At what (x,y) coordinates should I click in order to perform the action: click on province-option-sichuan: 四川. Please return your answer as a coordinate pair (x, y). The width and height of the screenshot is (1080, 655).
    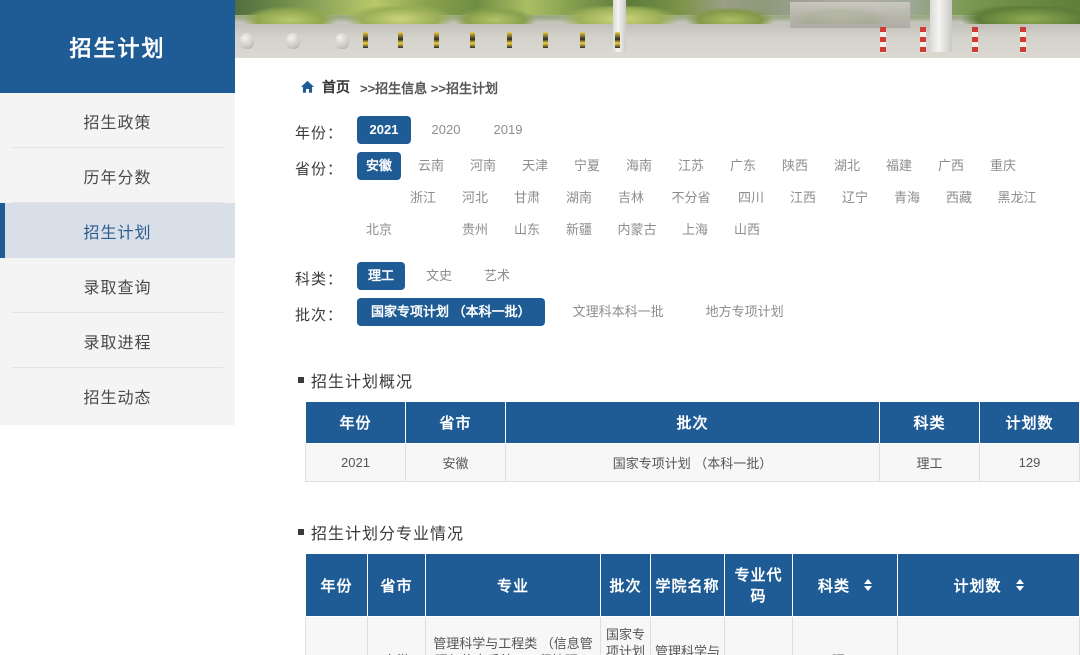
    Looking at the image, I should click on (751, 198).